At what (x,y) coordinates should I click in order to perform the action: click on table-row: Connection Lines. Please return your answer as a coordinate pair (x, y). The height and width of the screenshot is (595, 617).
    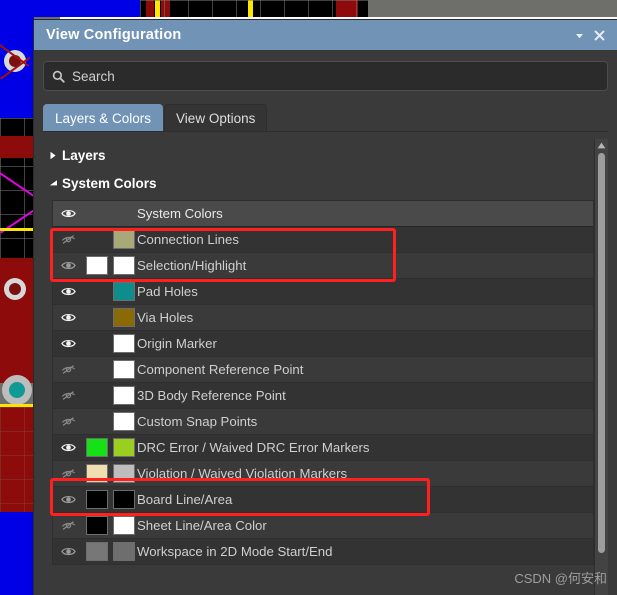
    Looking at the image, I should click on (323, 240).